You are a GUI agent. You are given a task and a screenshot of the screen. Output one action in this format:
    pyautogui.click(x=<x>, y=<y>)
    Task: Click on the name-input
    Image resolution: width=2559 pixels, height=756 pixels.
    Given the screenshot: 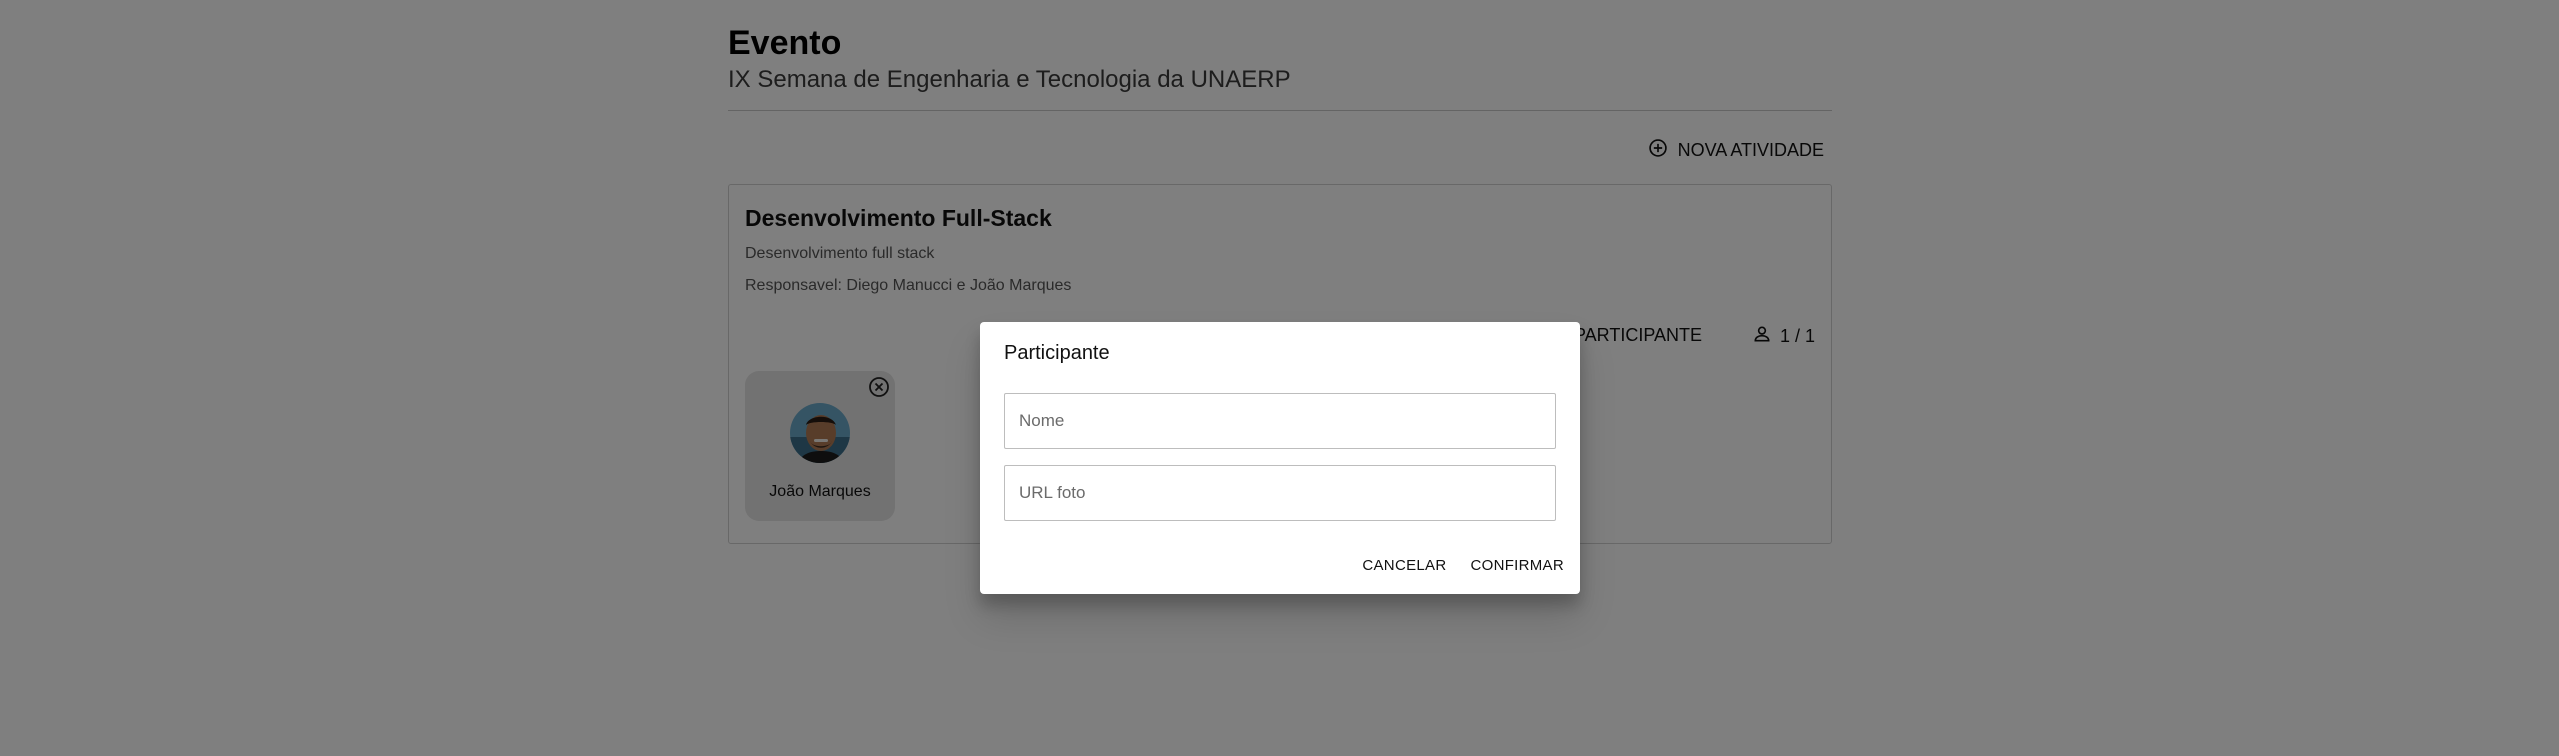 What is the action you would take?
    pyautogui.click(x=1280, y=421)
    